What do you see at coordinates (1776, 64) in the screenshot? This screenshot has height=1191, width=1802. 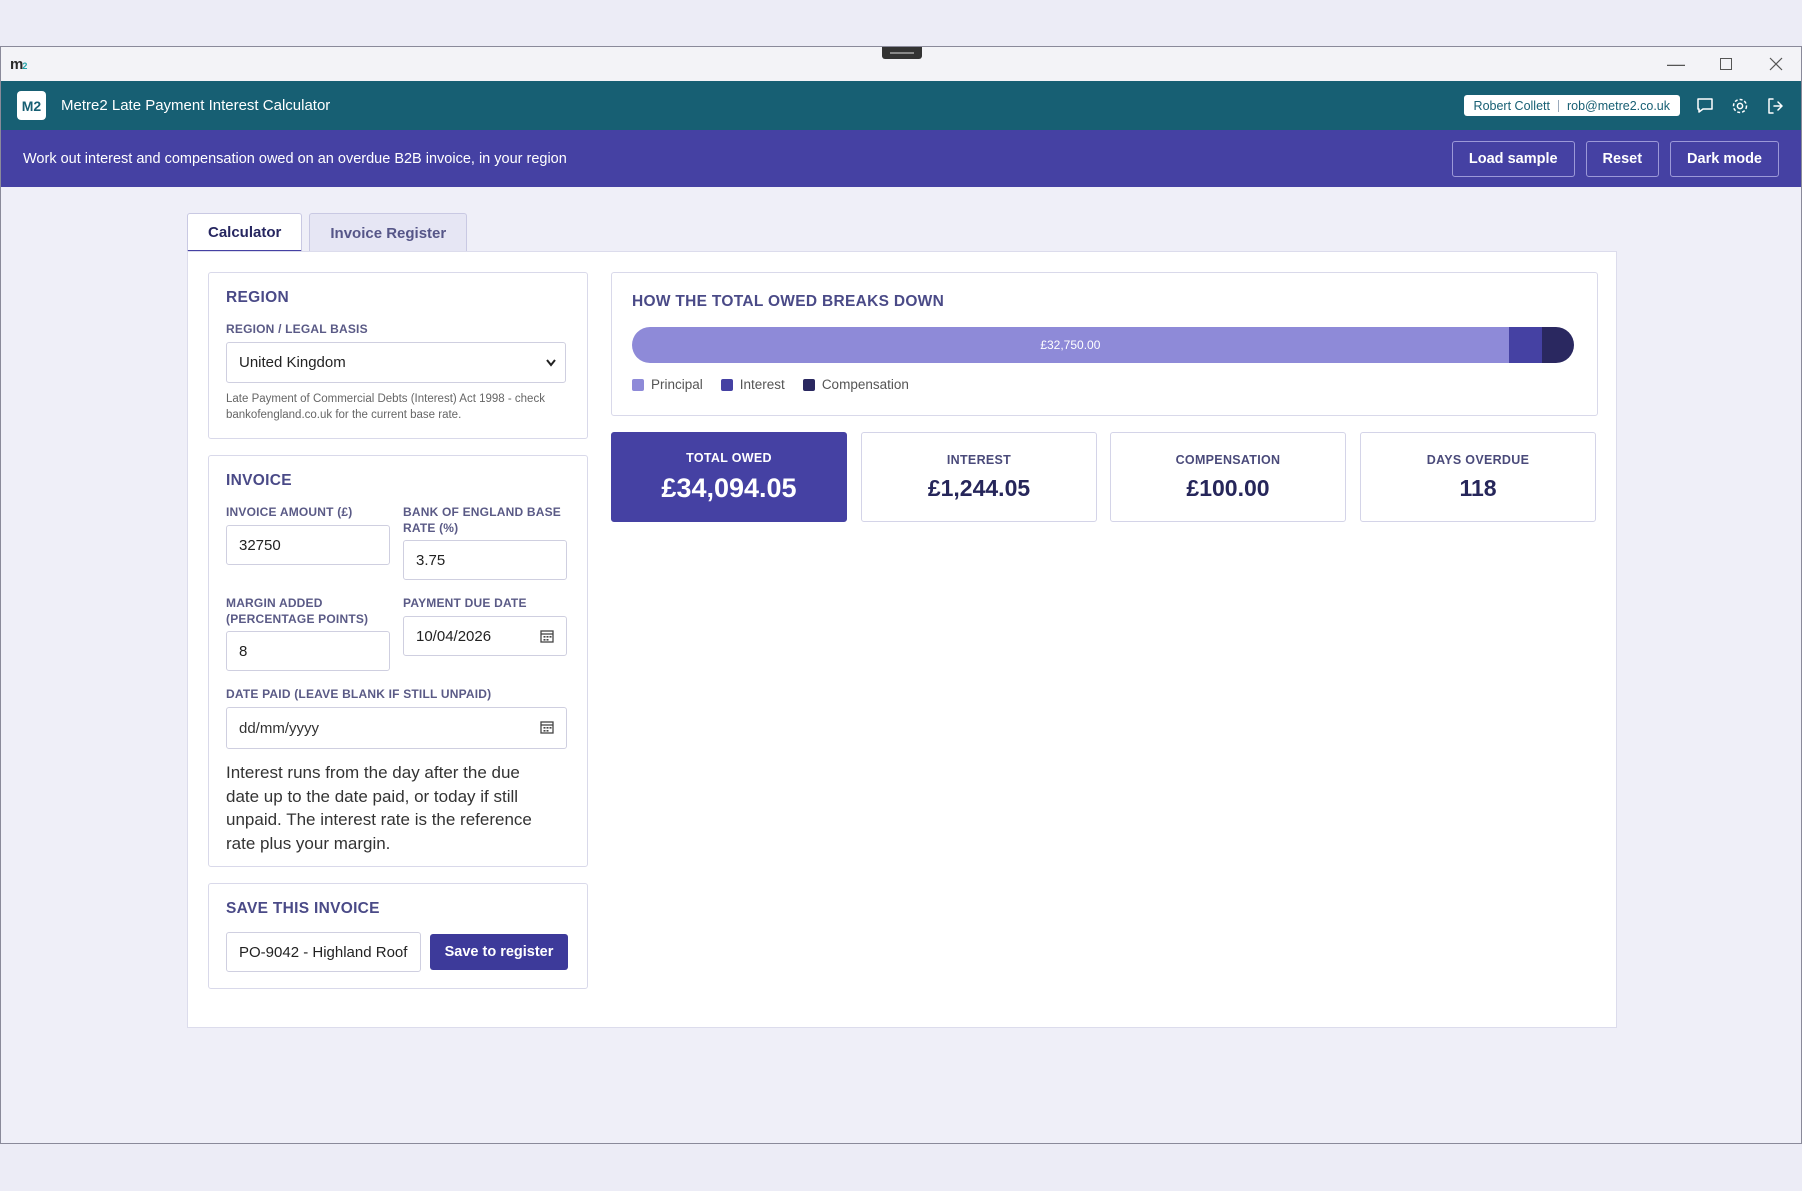 I see `close-icon` at bounding box center [1776, 64].